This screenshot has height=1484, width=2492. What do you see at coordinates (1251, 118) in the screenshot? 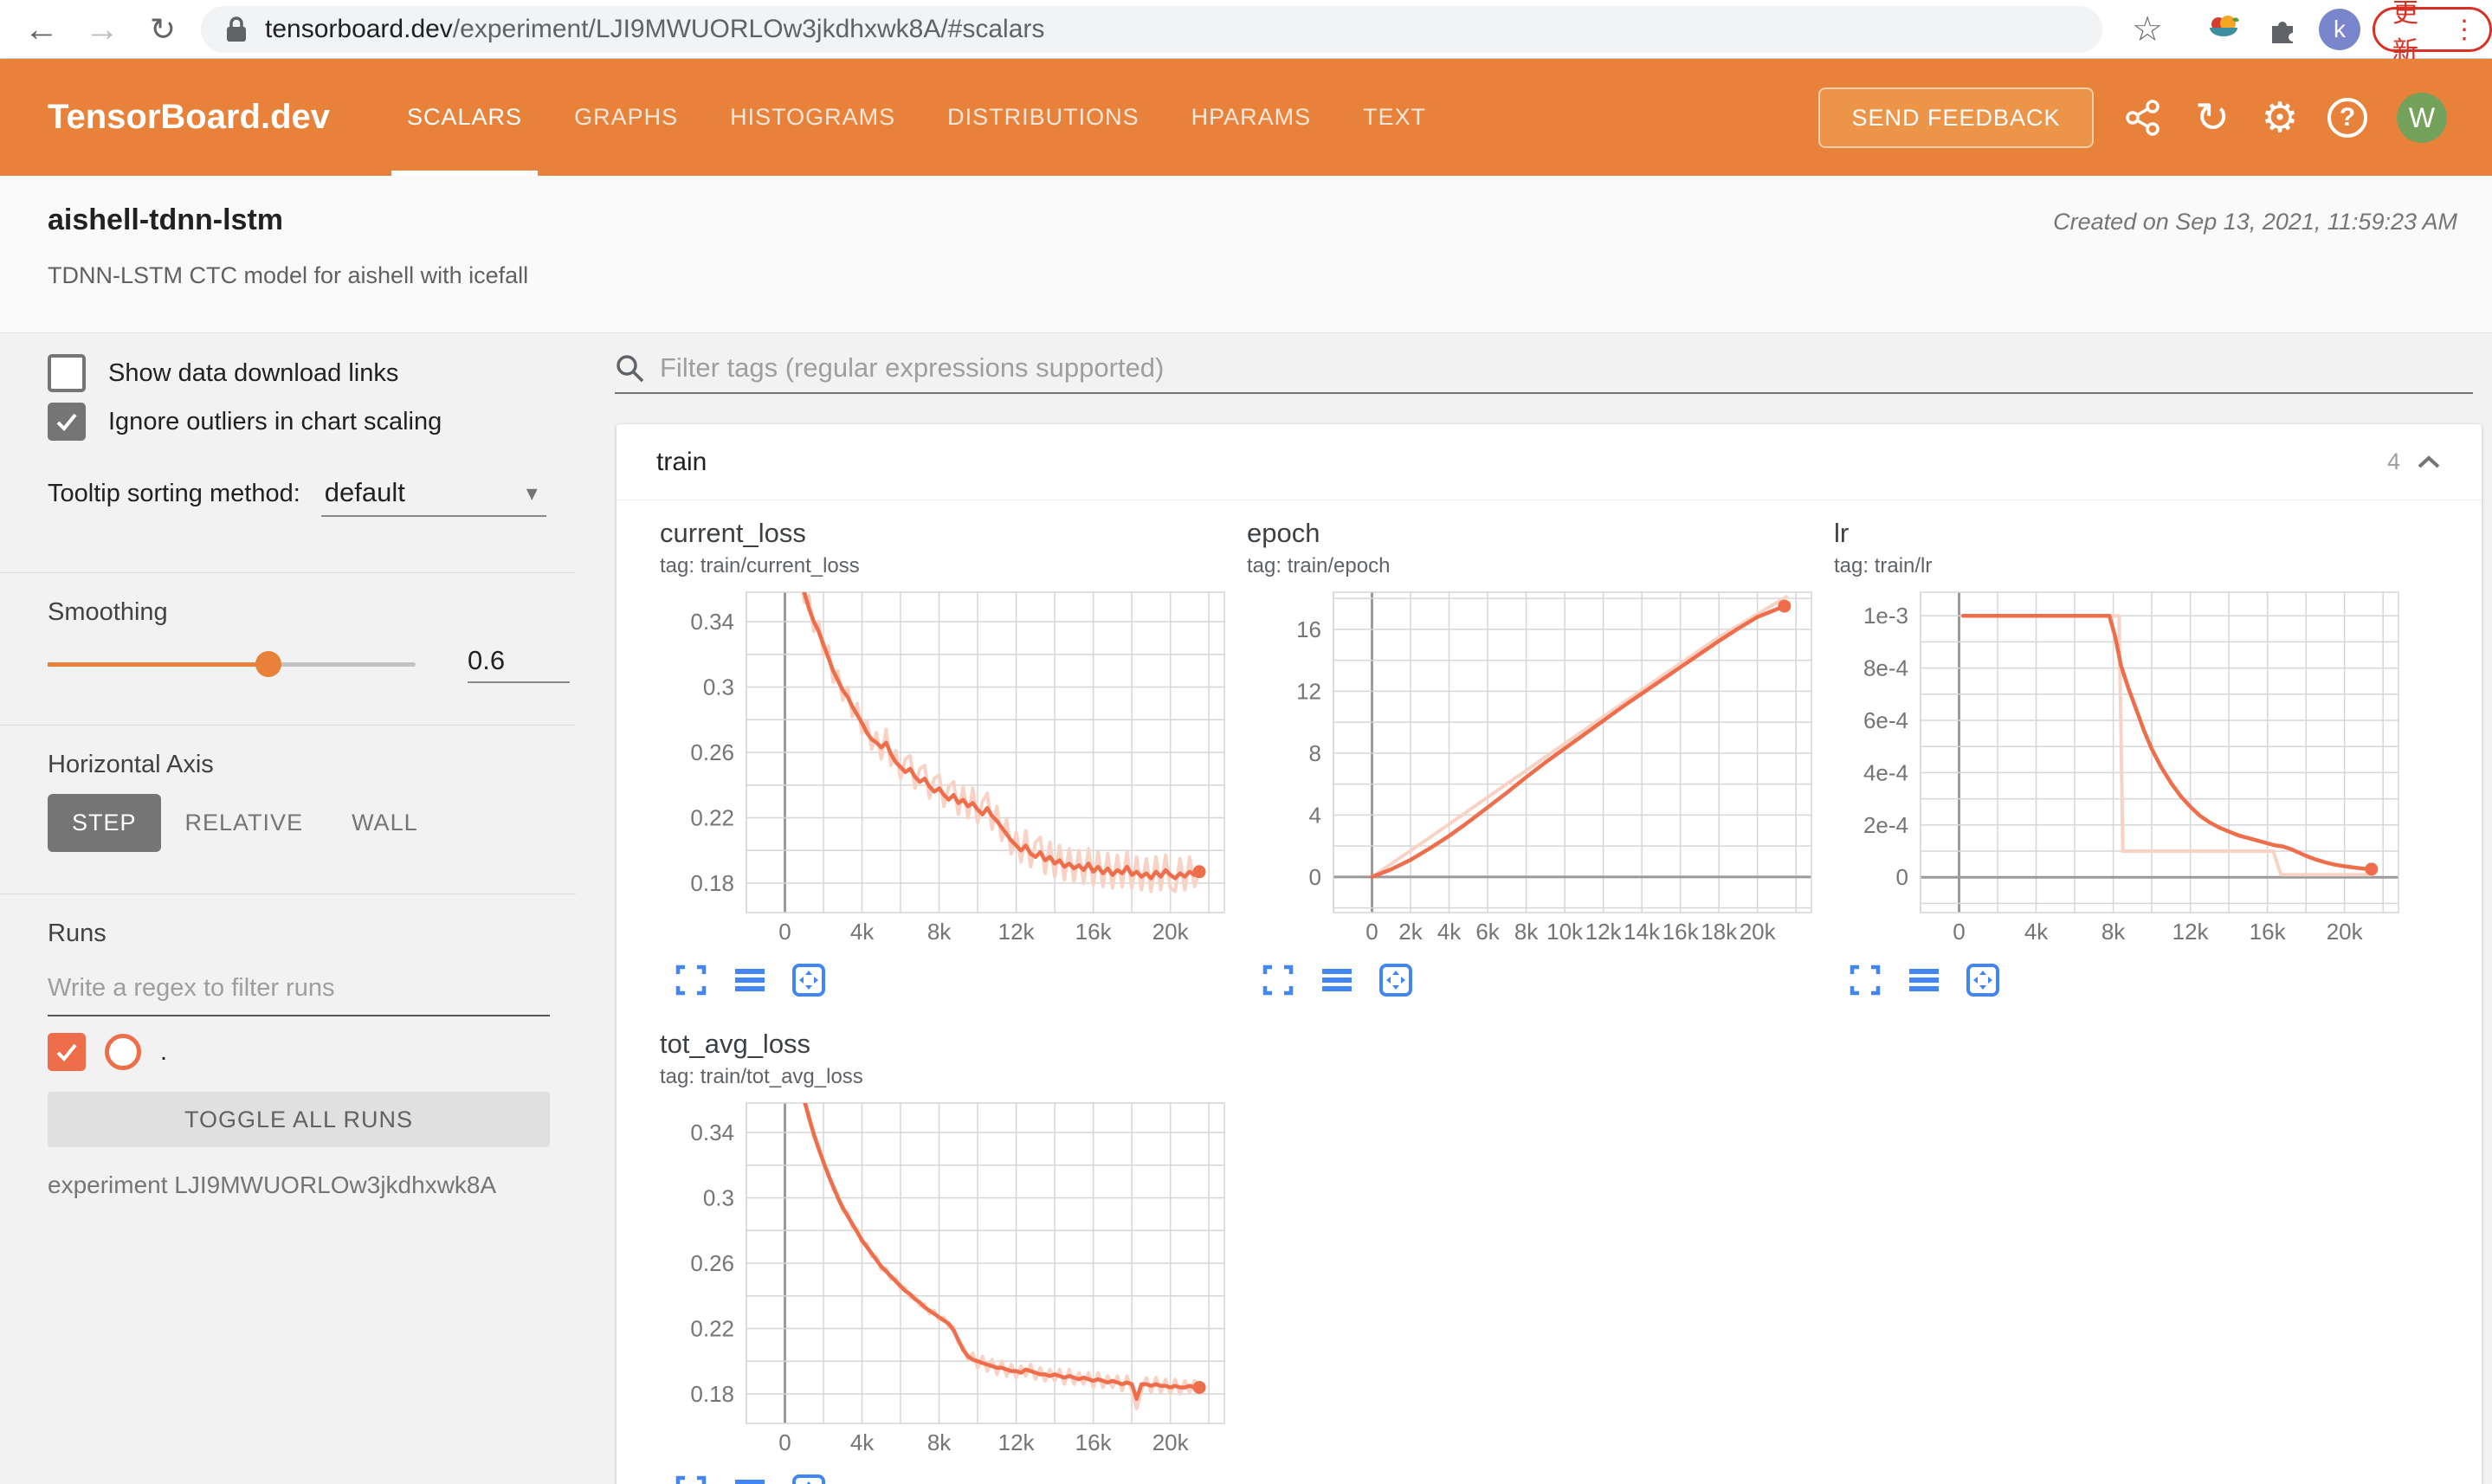
I see `tab-hparams: HPARAMS` at bounding box center [1251, 118].